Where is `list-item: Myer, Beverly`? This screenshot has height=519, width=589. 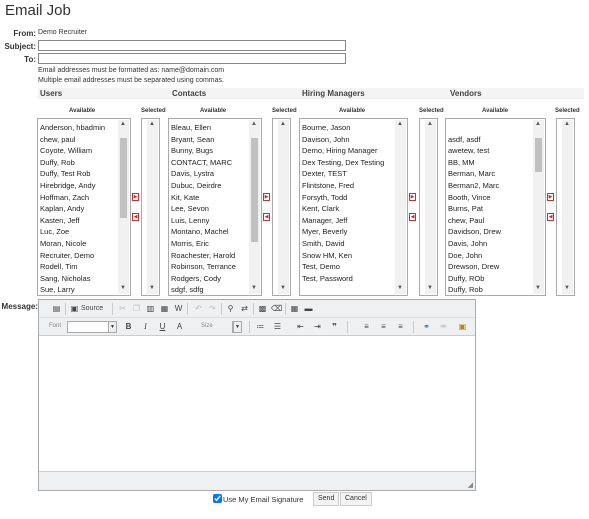
list-item: Myer, Beverly is located at coordinates (347, 232).